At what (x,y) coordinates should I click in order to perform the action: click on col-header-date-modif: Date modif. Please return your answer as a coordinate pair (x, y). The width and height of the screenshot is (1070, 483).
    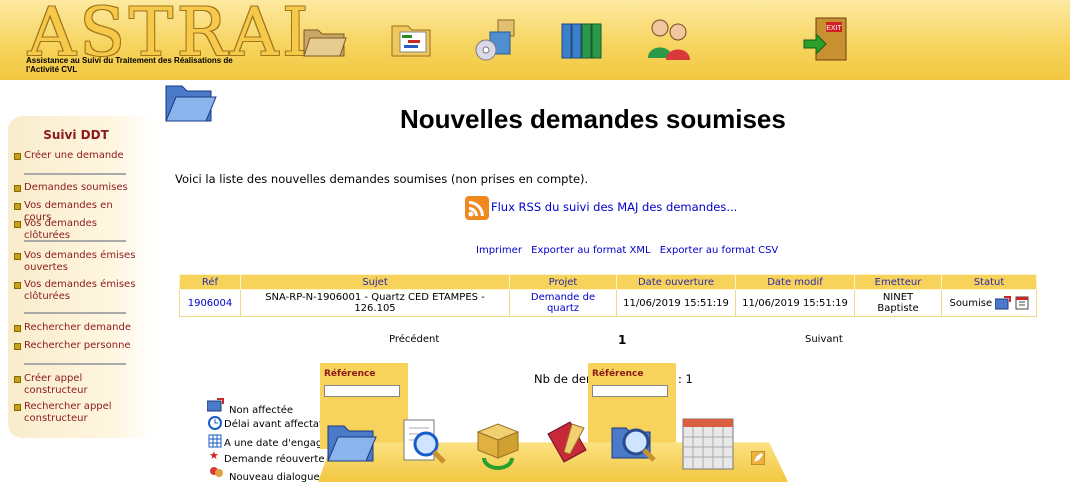
    Looking at the image, I should click on (795, 282).